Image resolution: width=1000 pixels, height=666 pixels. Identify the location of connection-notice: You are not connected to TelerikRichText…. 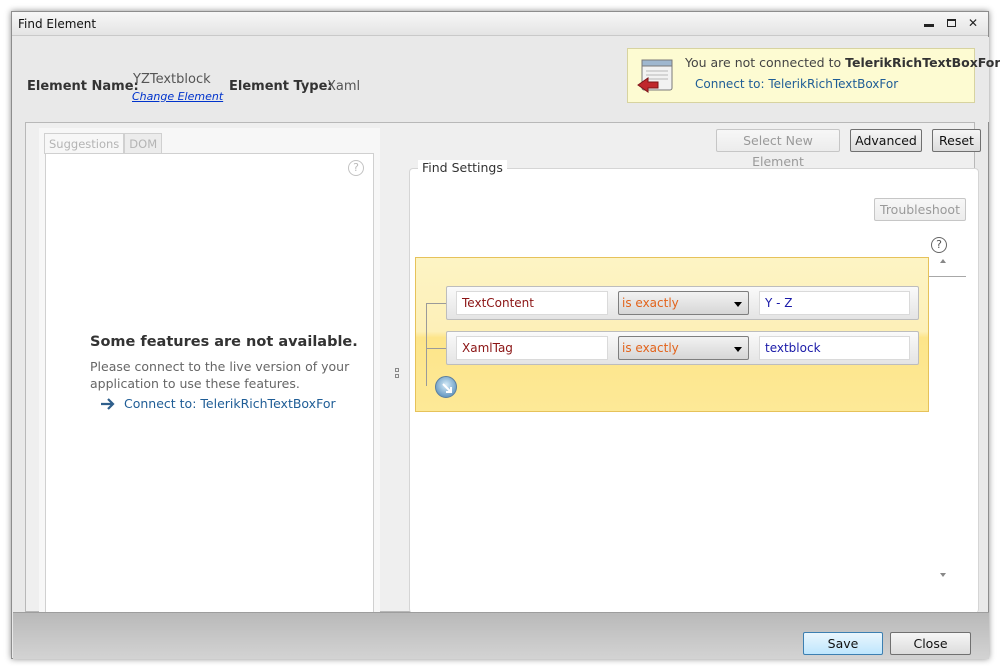
(813, 75).